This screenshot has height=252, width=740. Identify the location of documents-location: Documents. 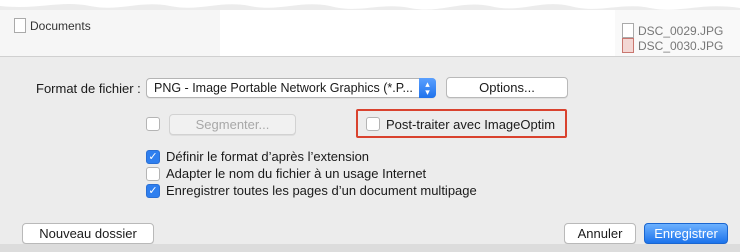
(52, 25).